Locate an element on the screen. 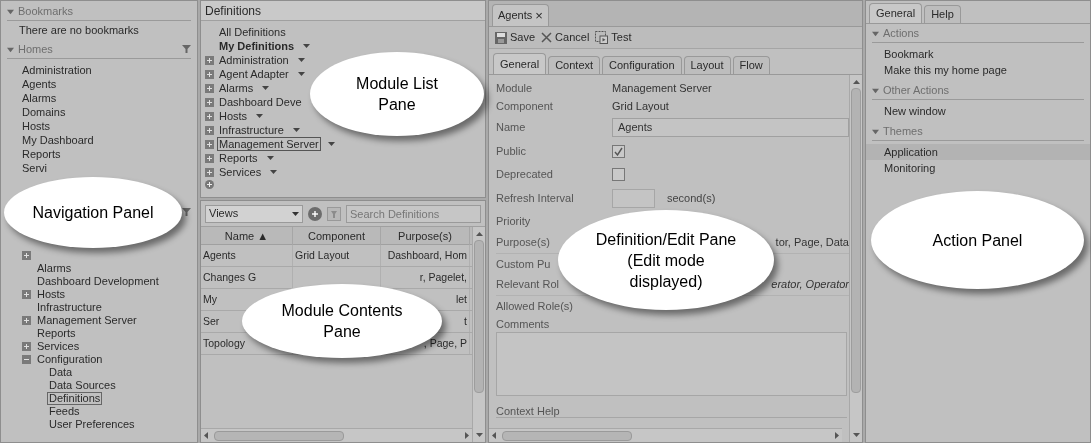  name-field: Agents is located at coordinates (730, 127).